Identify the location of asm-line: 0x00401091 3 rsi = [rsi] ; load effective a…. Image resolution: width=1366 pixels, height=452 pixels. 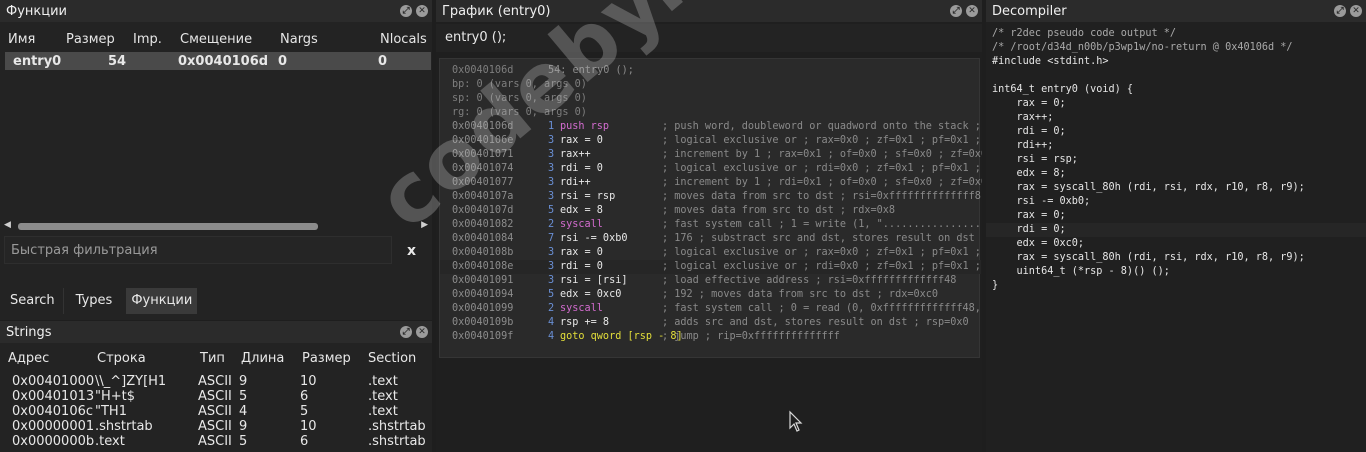
(710, 281).